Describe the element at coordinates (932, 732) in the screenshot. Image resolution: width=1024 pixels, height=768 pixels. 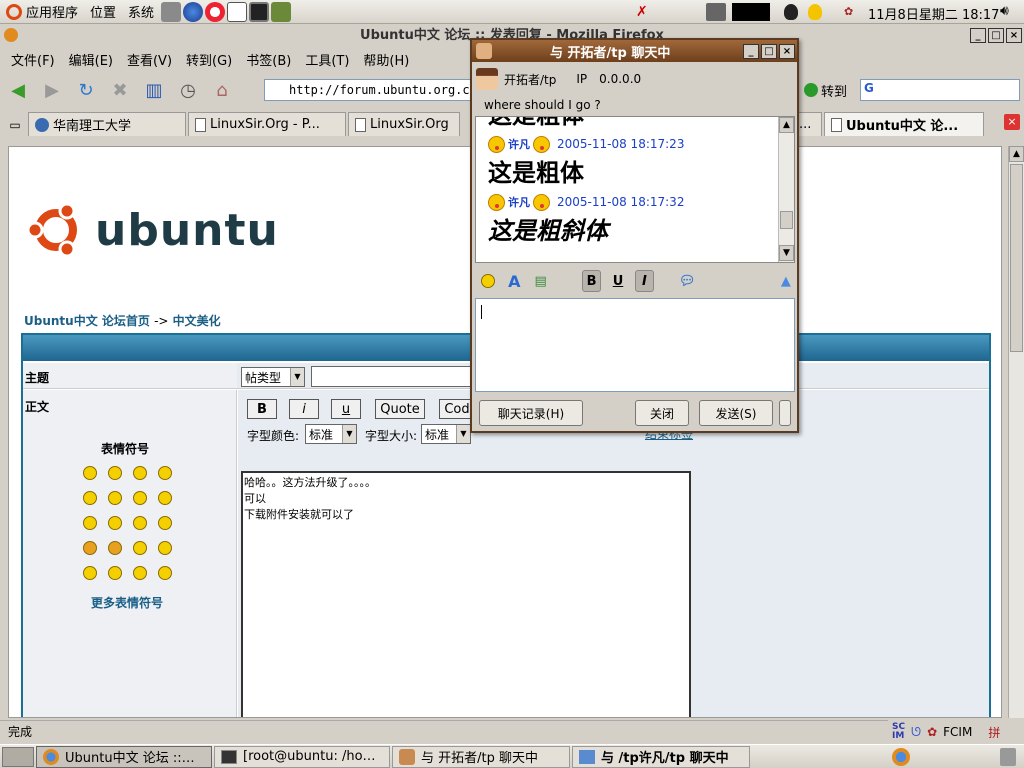
I see `fcim-icon: ✿` at that location.